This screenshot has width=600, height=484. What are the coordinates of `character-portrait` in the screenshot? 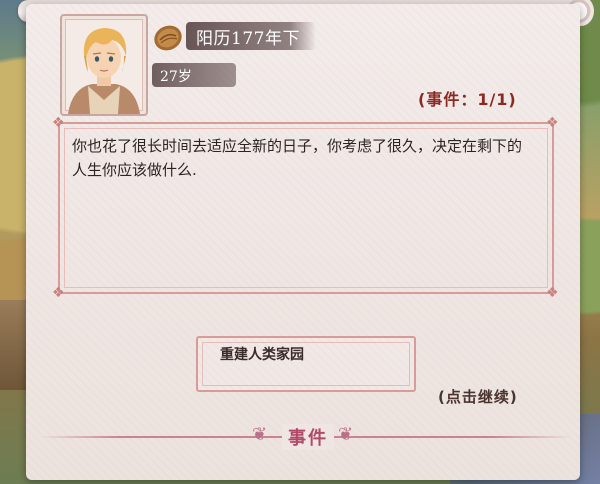 It's located at (104, 65).